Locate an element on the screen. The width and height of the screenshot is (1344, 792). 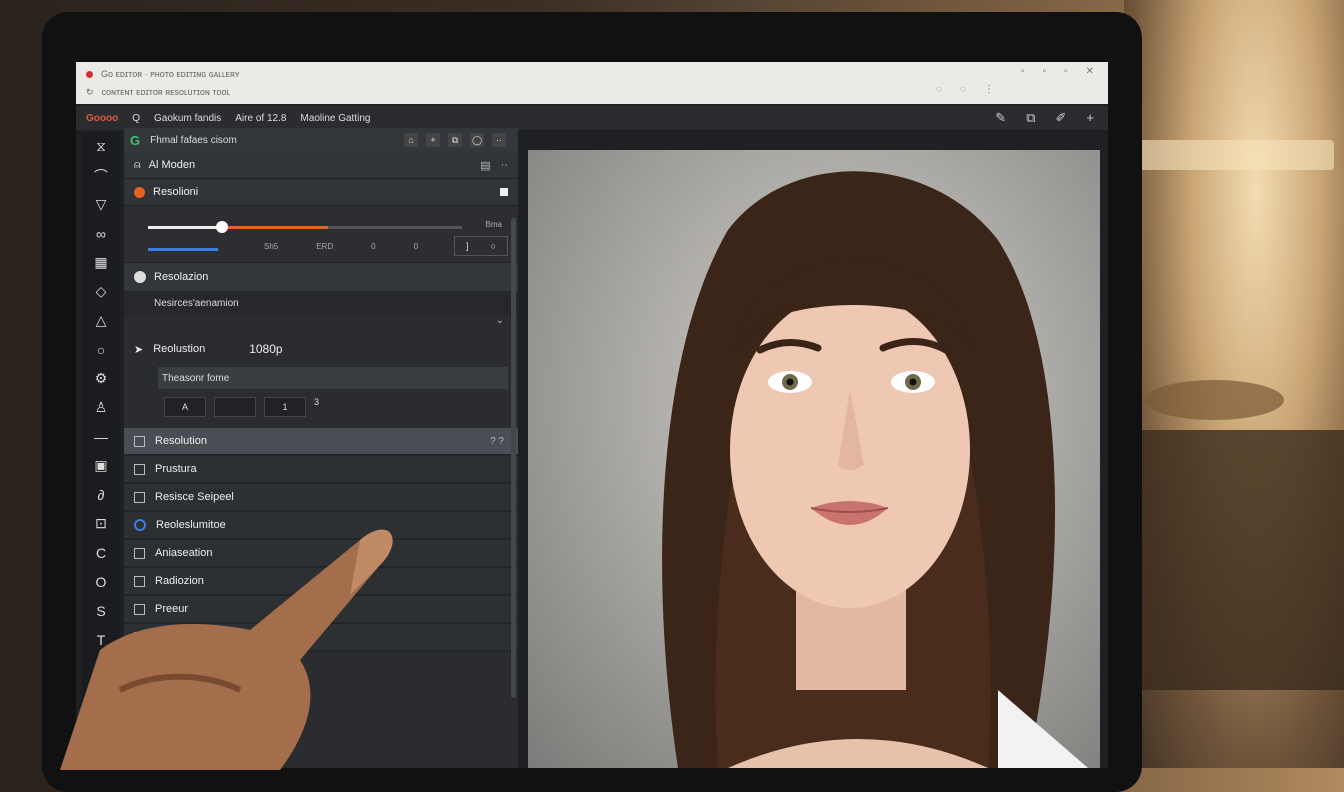
play-icon: ➤ is located at coordinates (139, 349).